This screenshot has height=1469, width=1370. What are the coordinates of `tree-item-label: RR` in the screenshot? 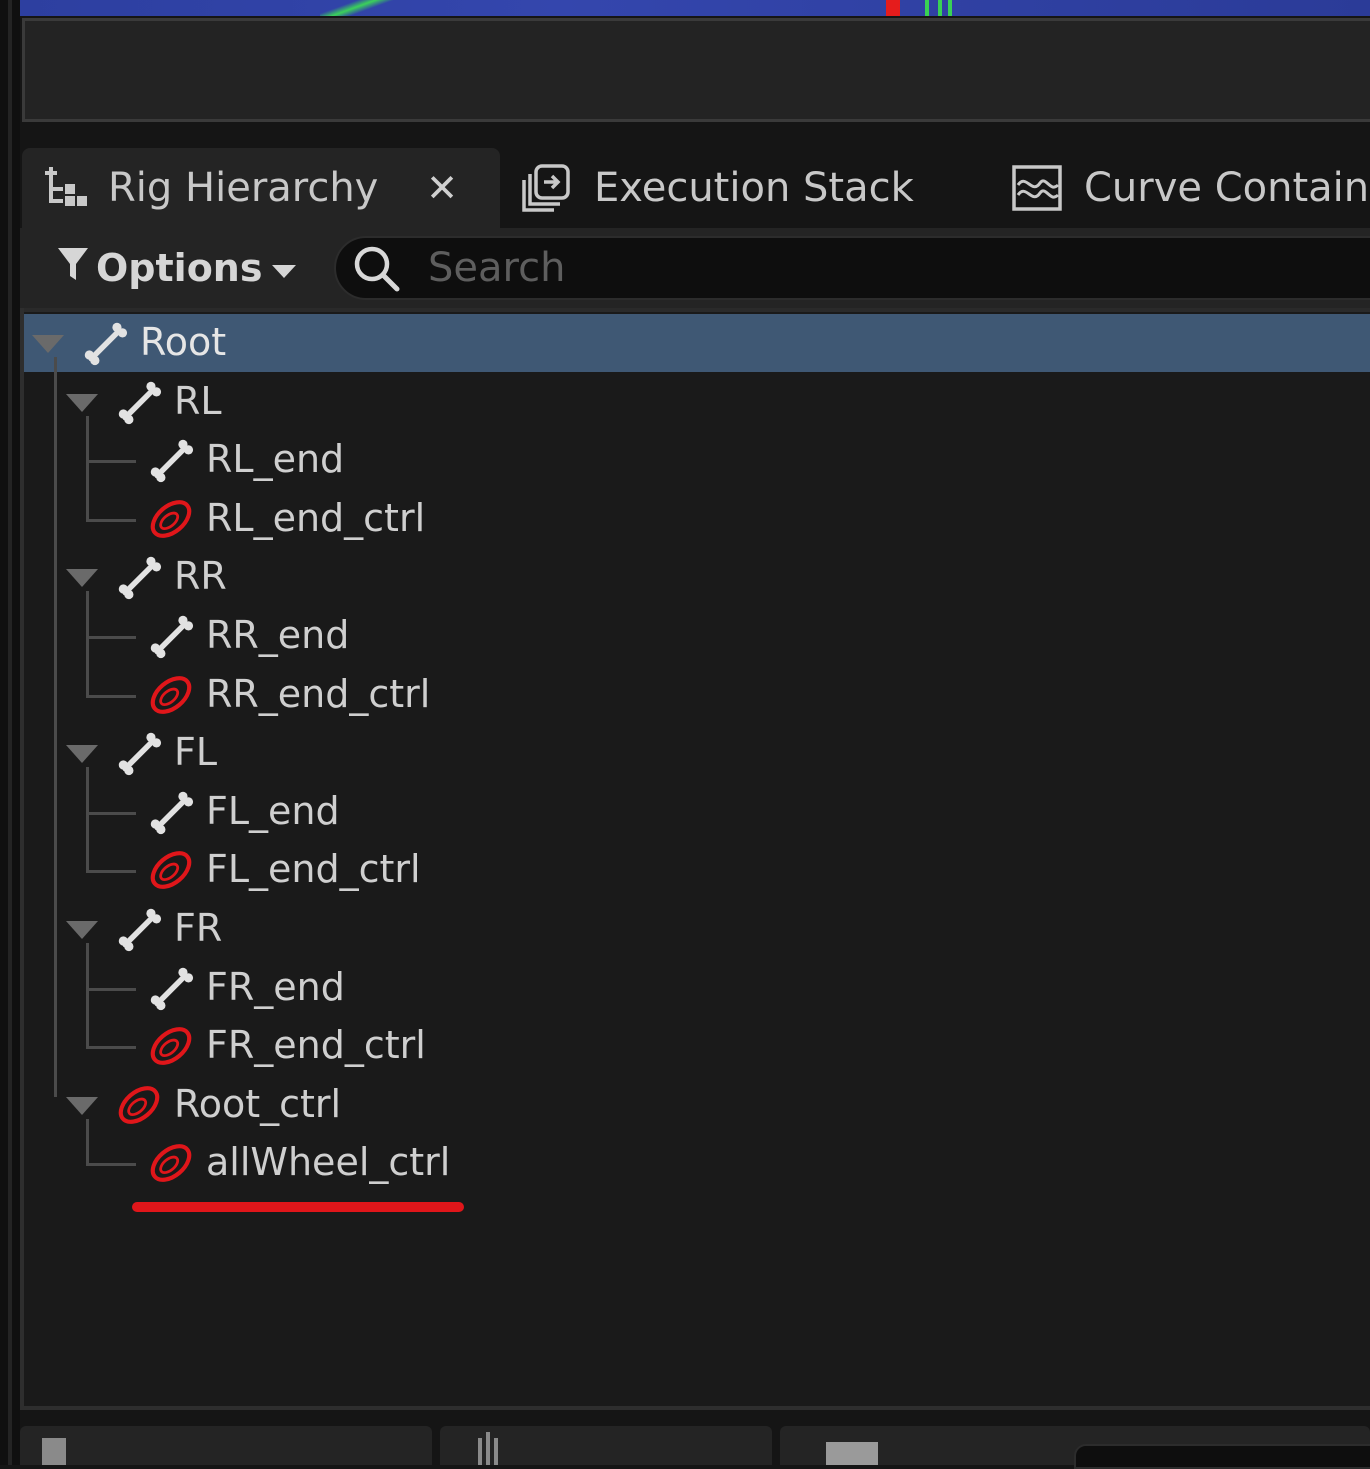 It's located at (200, 576).